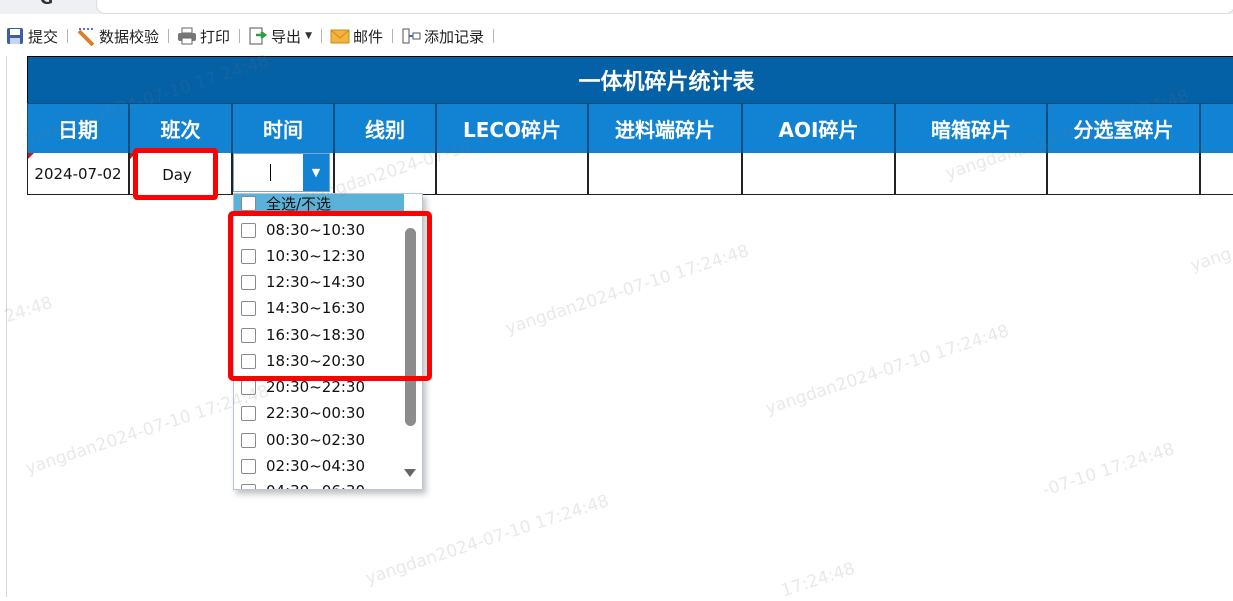 The width and height of the screenshot is (1233, 601). What do you see at coordinates (316, 335) in the screenshot?
I see `option-label: 16:30~18:30` at bounding box center [316, 335].